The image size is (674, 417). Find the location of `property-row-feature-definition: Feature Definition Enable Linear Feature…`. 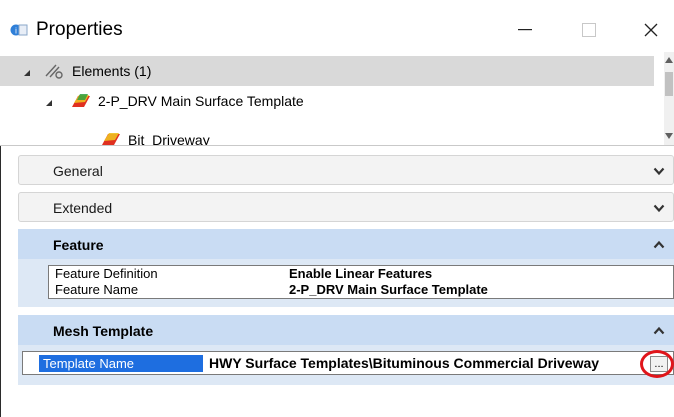

property-row-feature-definition: Feature Definition Enable Linear Feature… is located at coordinates (361, 274).